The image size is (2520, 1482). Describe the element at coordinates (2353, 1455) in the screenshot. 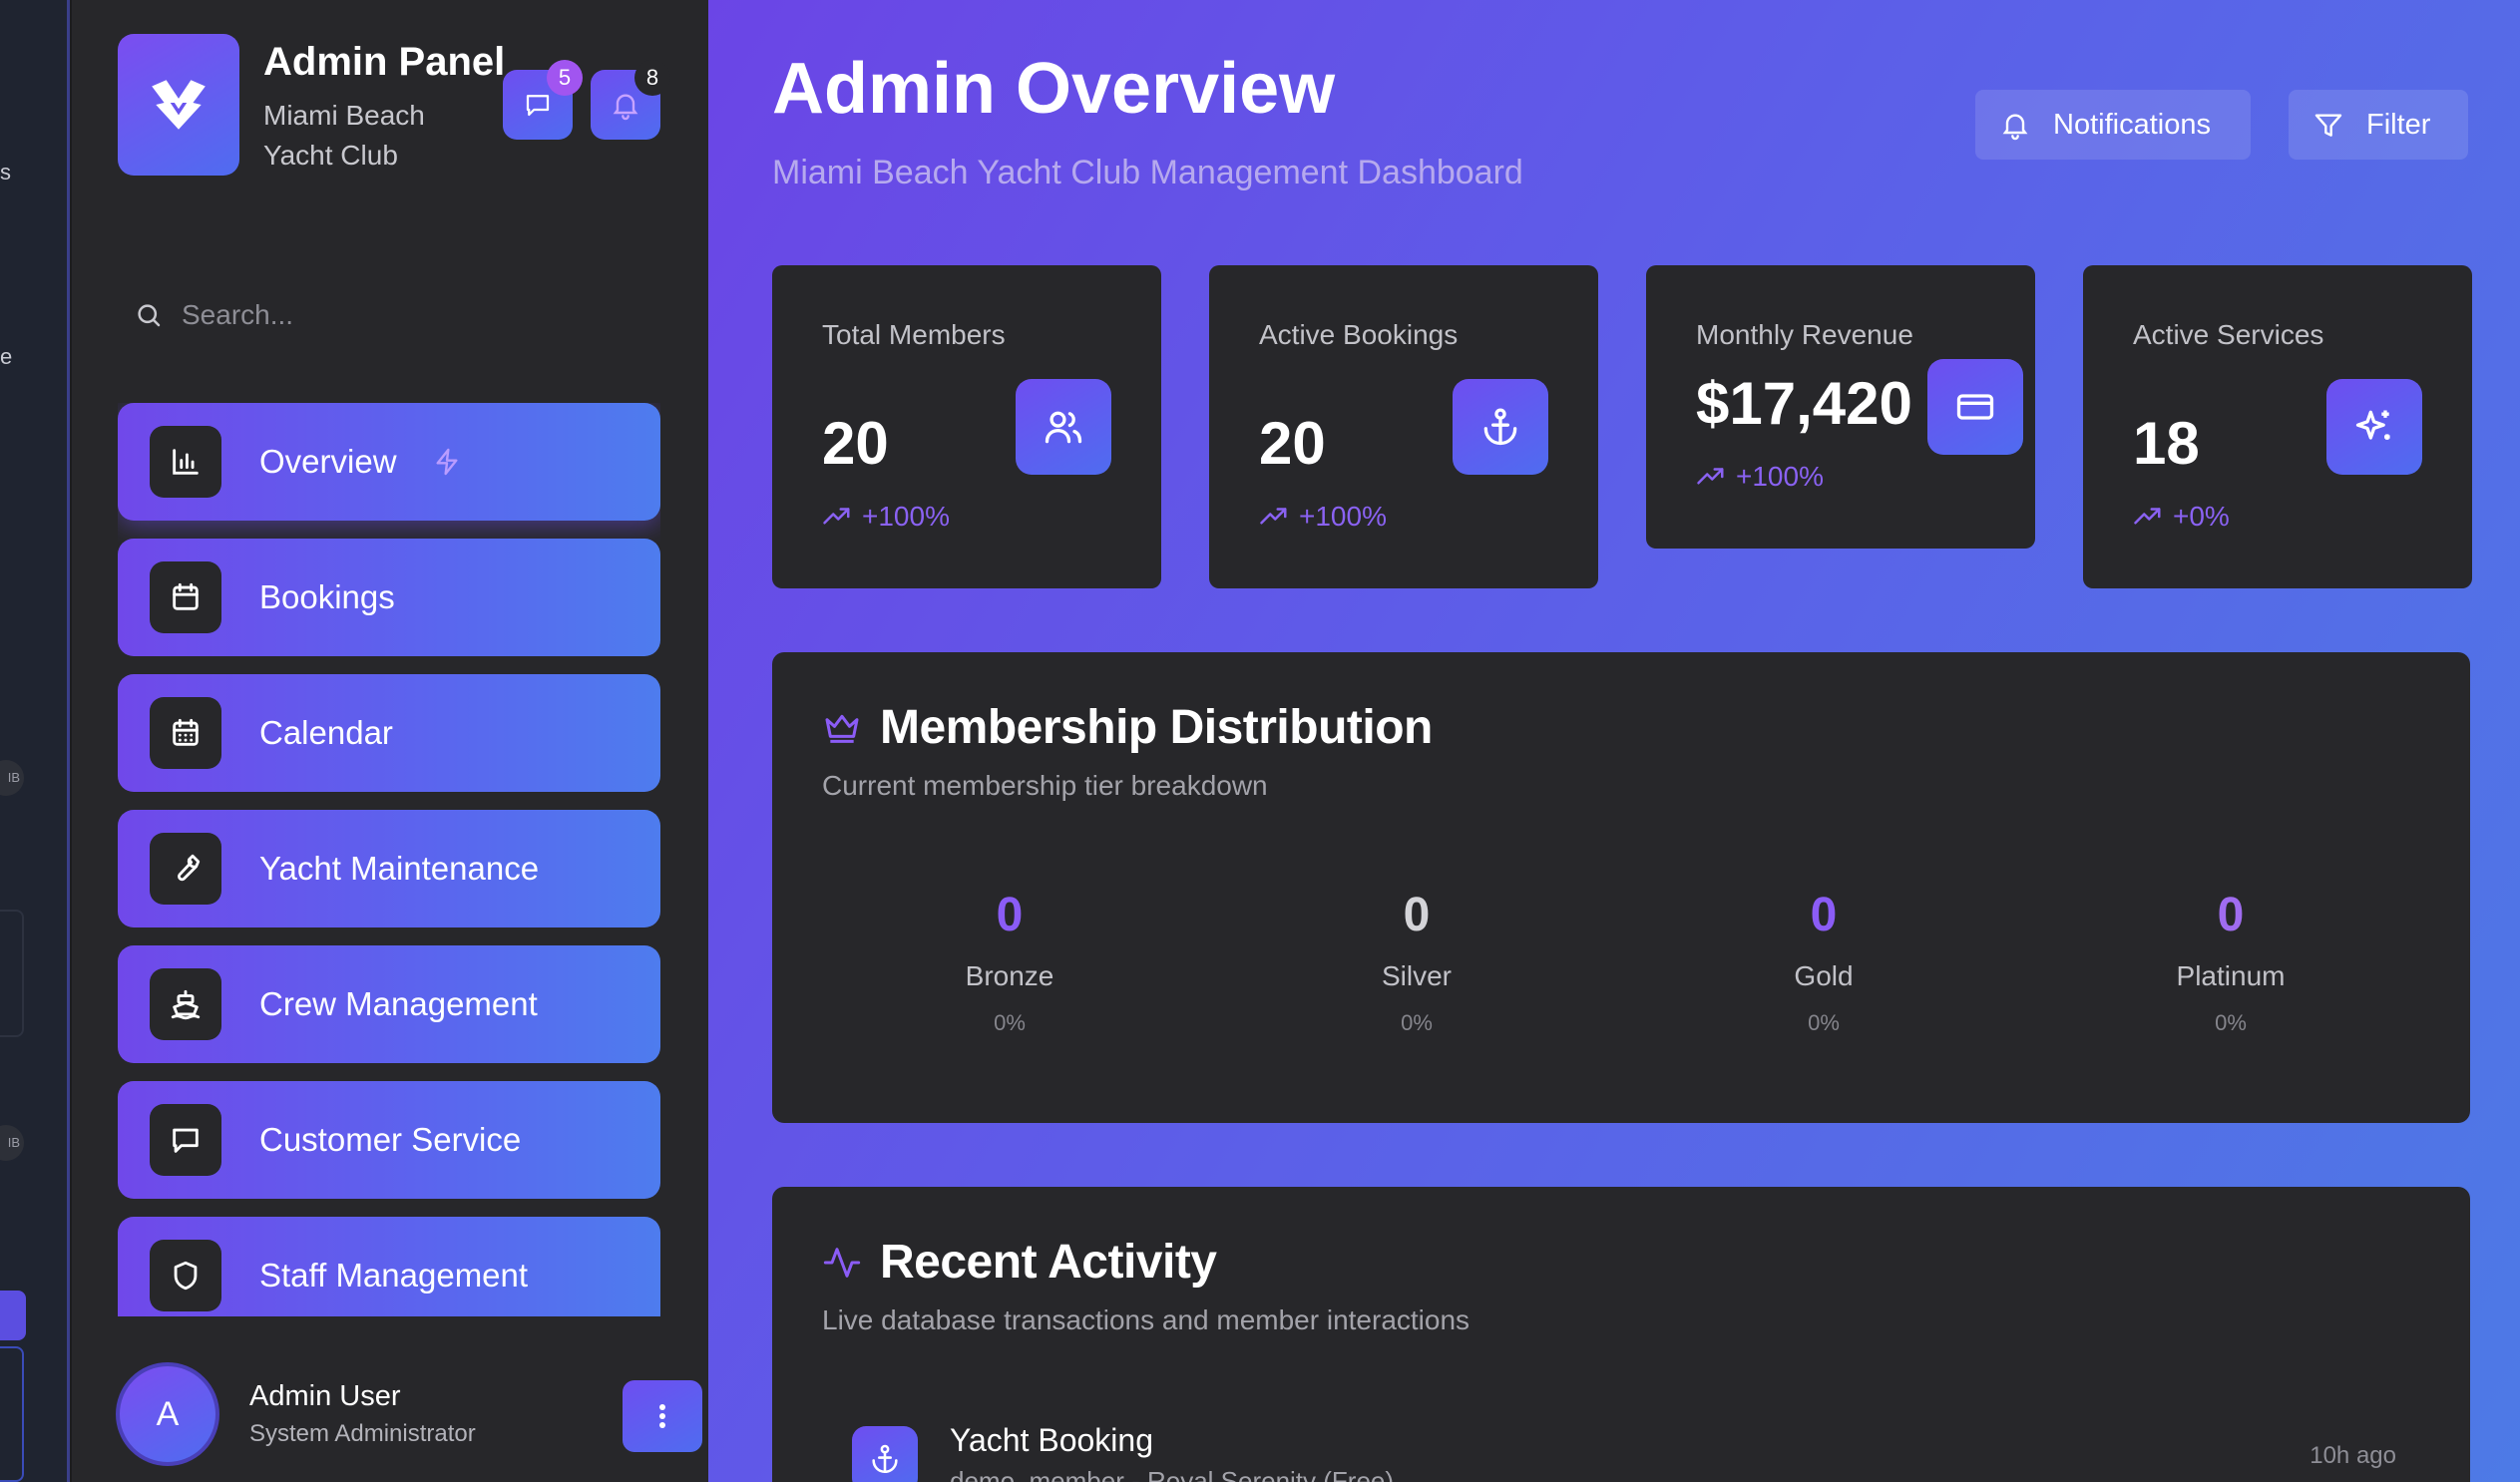

I see `activity-time: 10h ago` at that location.